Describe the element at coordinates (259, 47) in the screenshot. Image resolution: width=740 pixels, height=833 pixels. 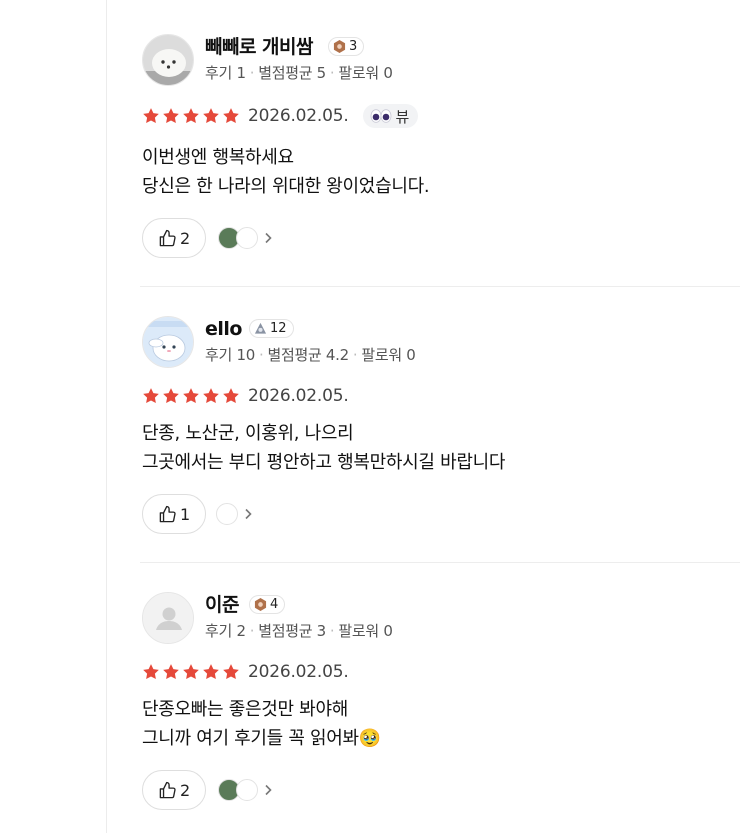
I see `reviewer-name: 빼빼로 개비쌈` at that location.